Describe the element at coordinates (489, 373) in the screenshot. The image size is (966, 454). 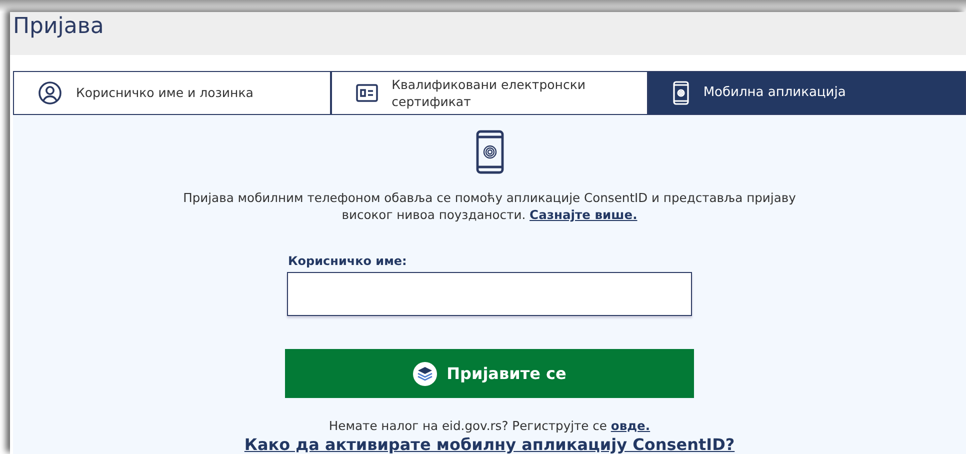
I see `login-button: Пријавите се` at that location.